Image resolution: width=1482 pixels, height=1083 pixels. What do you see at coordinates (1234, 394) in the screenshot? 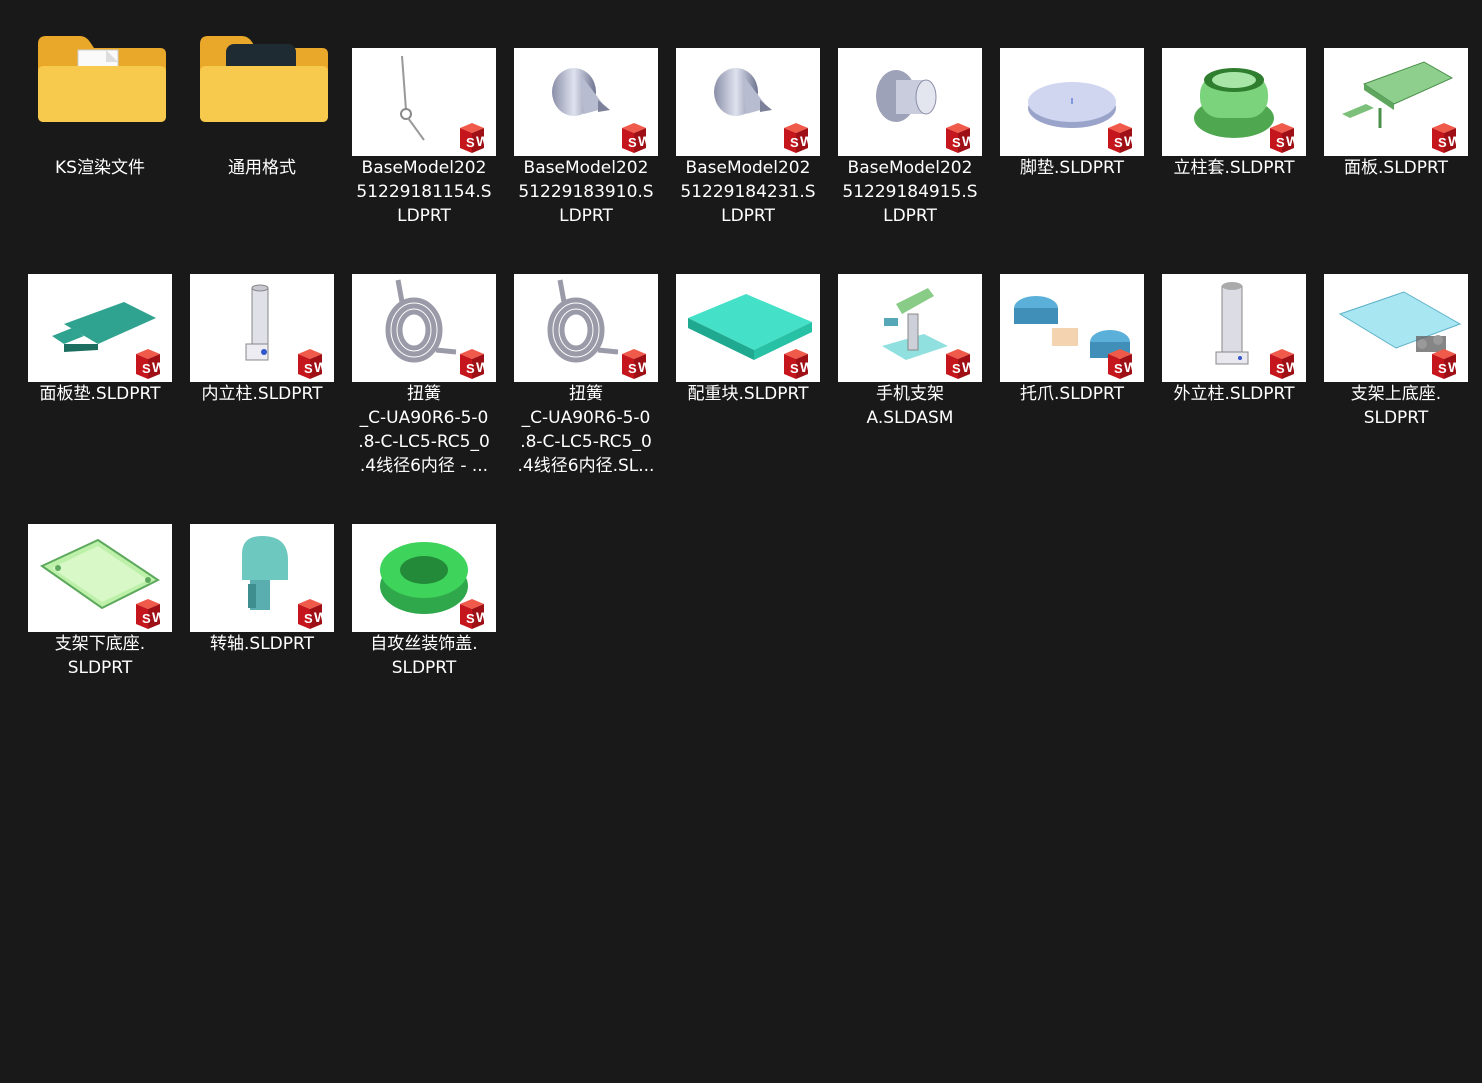
I see `file-name-line: 外立柱.SLDPRT` at bounding box center [1234, 394].